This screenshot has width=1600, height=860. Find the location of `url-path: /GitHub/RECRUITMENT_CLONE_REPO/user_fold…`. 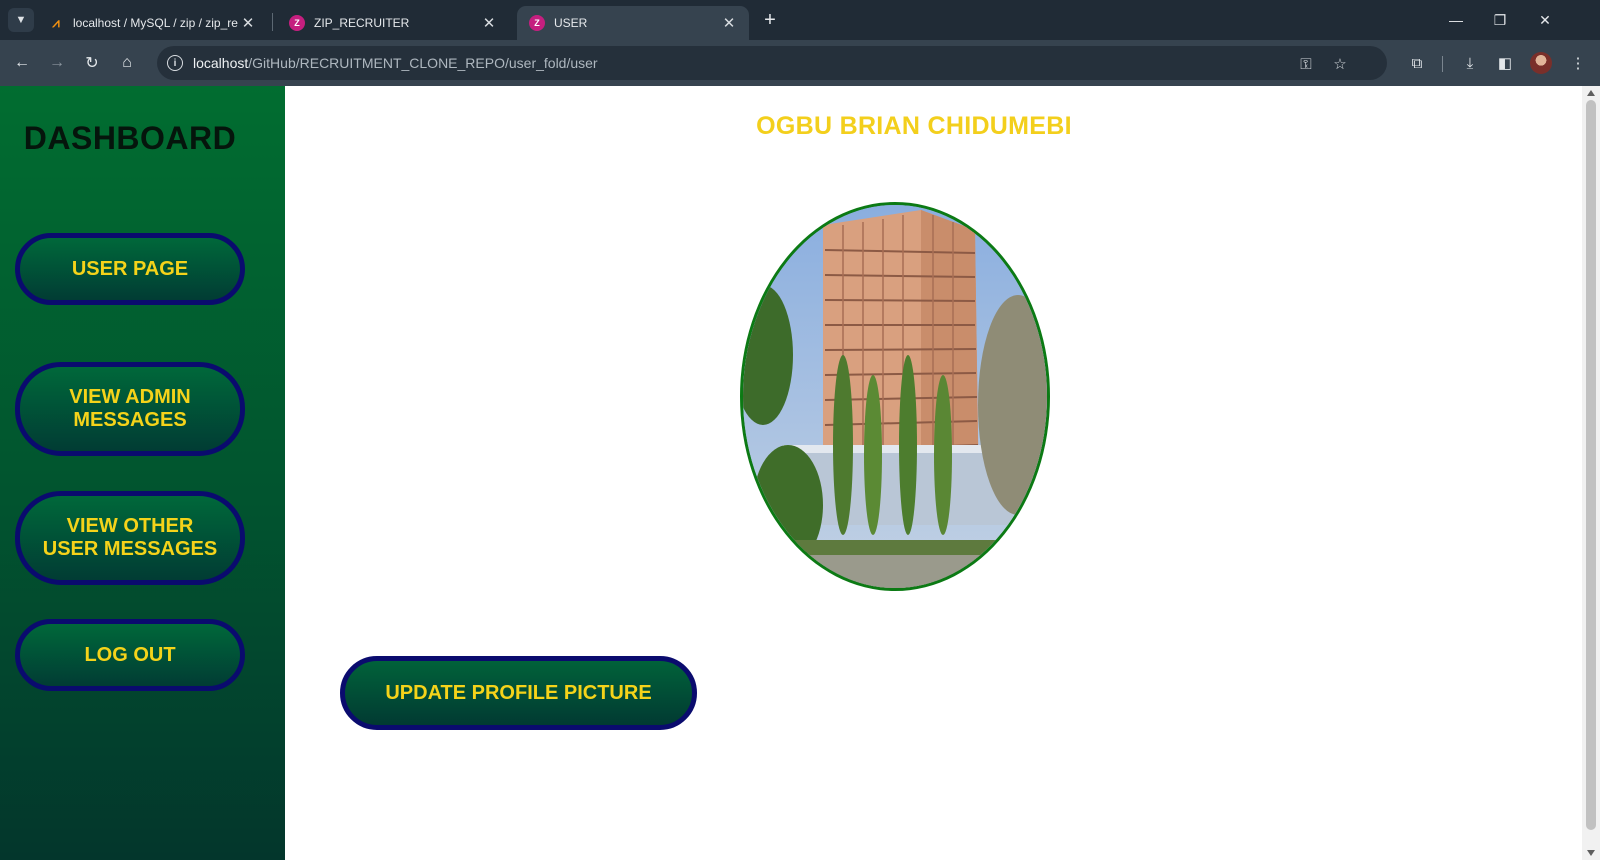

url-path: /GitHub/RECRUITMENT_CLONE_REPO/user_fold… is located at coordinates (423, 63).